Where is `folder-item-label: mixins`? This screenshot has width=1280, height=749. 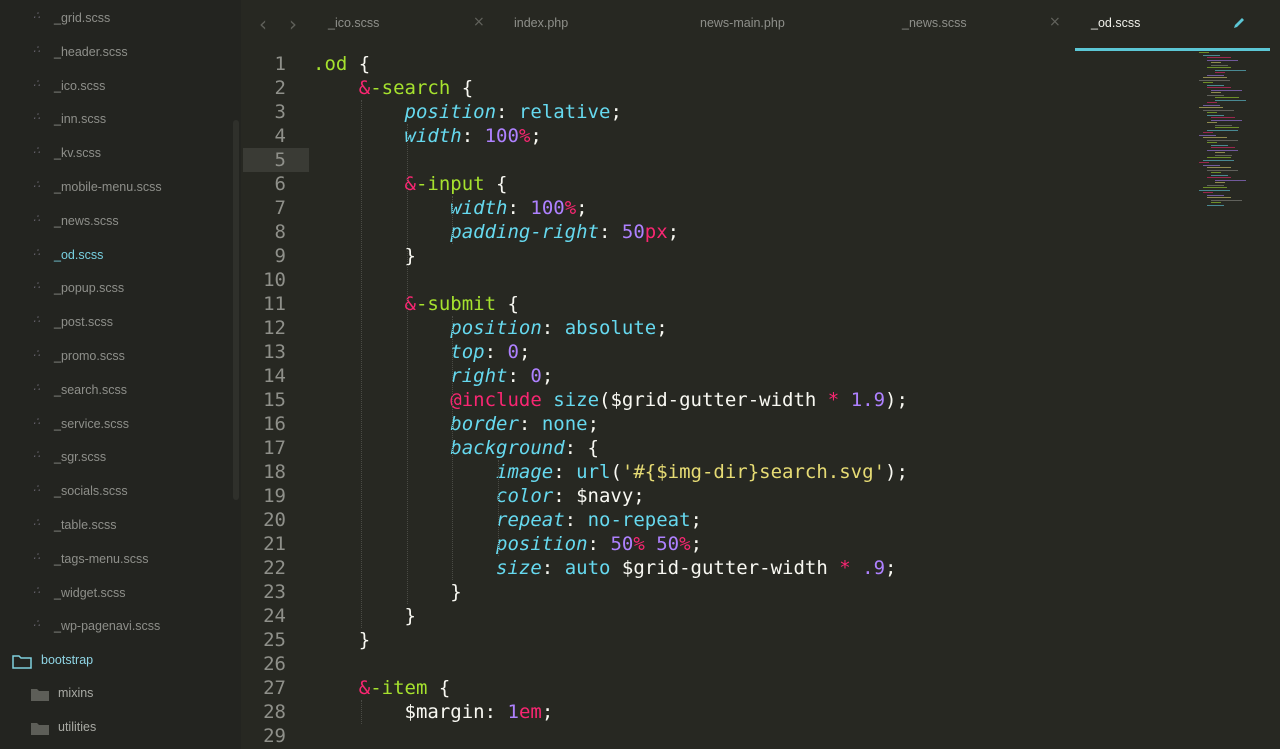
folder-item-label: mixins is located at coordinates (76, 693).